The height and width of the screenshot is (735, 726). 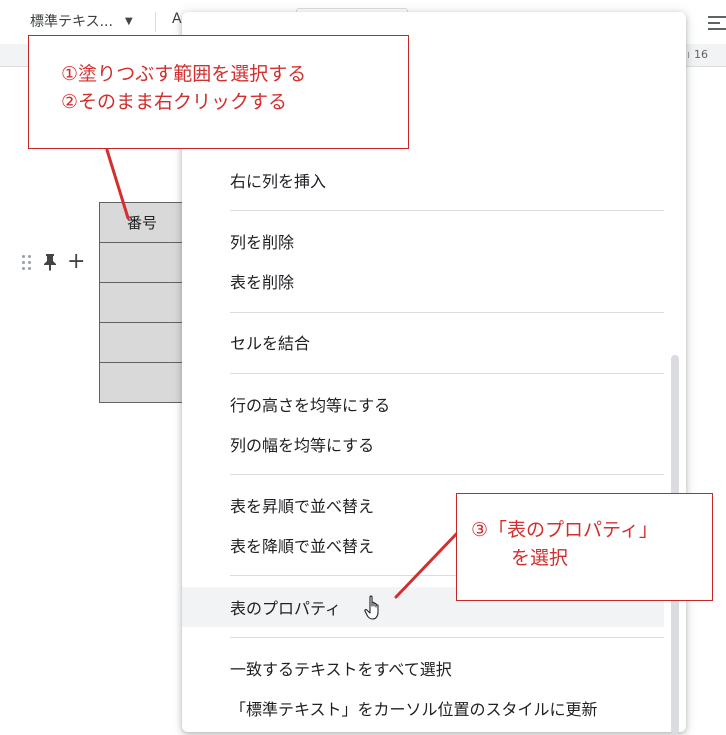 I want to click on document-table: 番号, so click(x=142, y=302).